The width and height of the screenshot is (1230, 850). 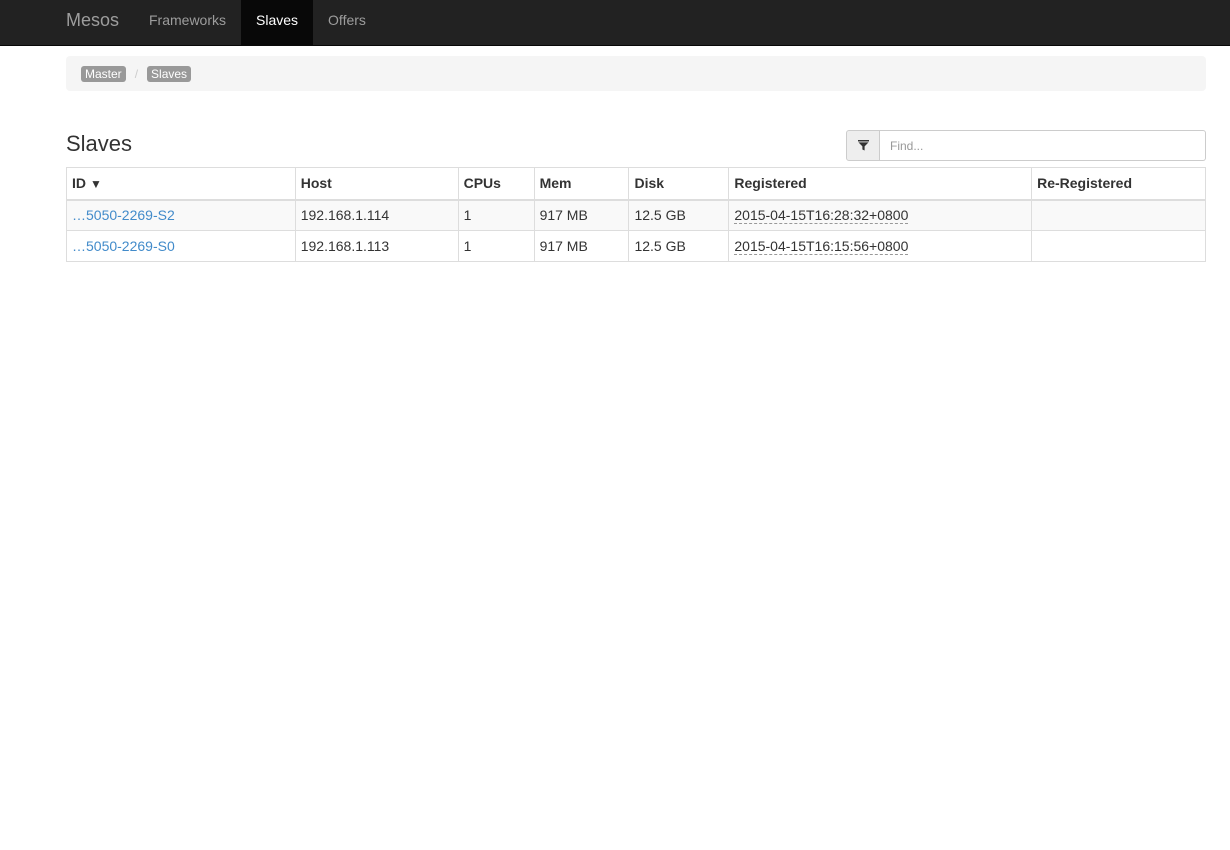 I want to click on column-header-disk: Disk, so click(x=679, y=184).